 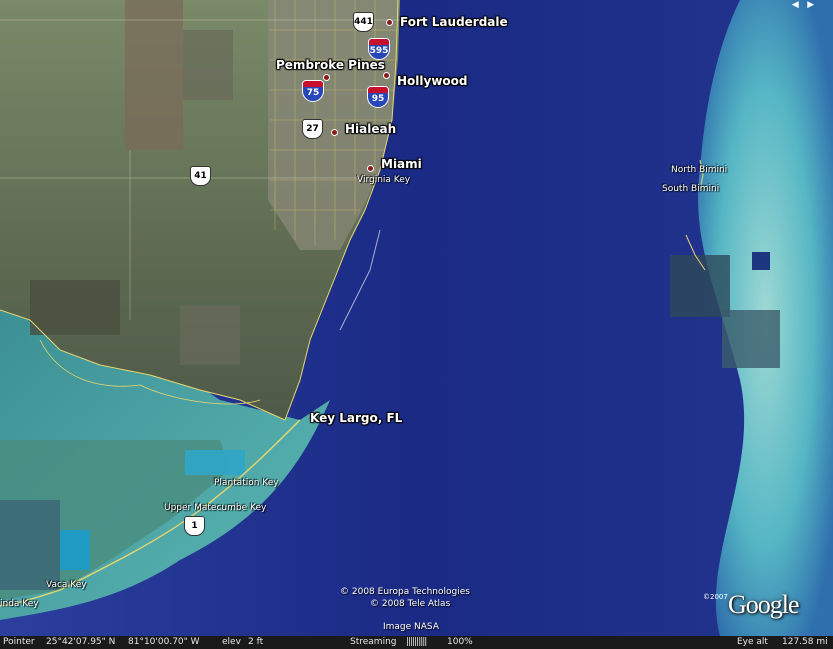 What do you see at coordinates (81, 642) in the screenshot?
I see `pointer-latitude: 25°42'07.95" N` at bounding box center [81, 642].